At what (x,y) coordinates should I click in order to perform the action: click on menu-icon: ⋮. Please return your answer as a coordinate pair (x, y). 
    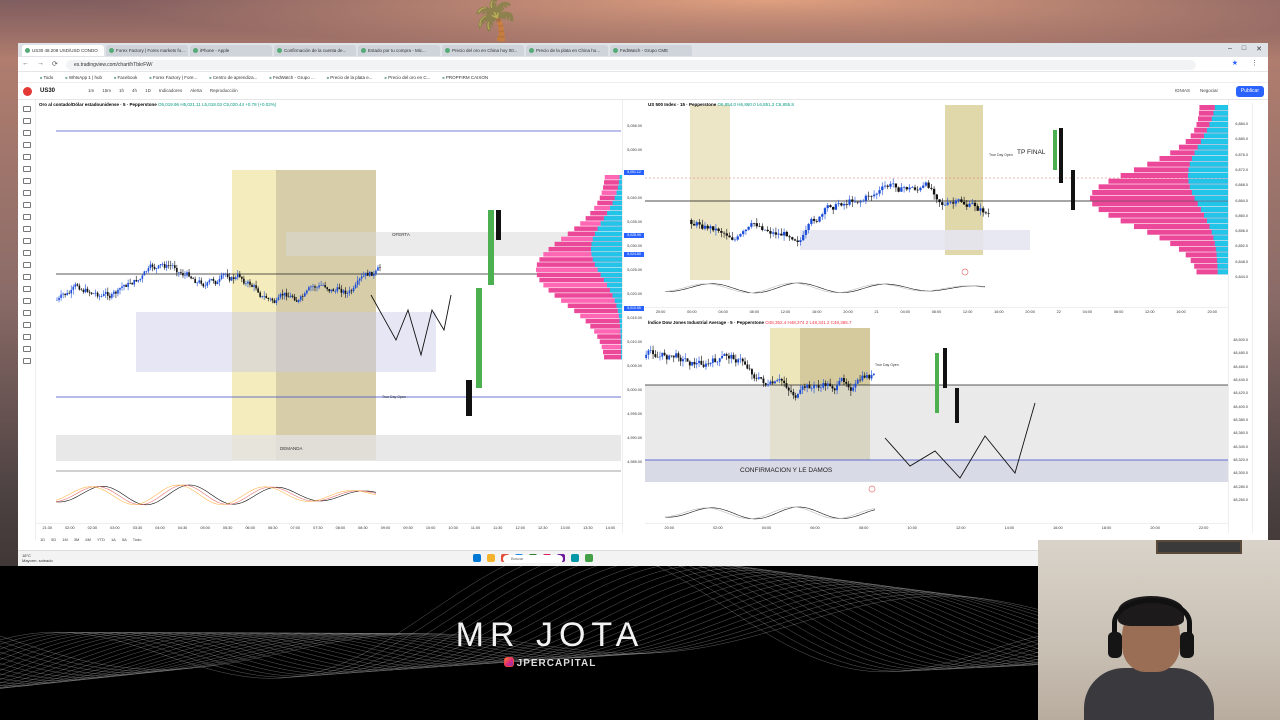
    Looking at the image, I should click on (1254, 63).